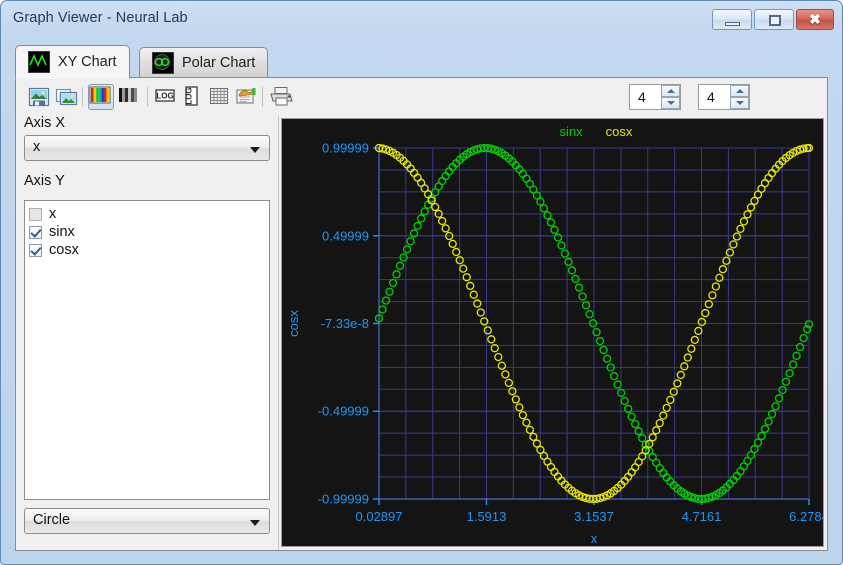 Image resolution: width=843 pixels, height=565 pixels. What do you see at coordinates (619, 131) in the screenshot?
I see `legend-item-cosx: cosx` at bounding box center [619, 131].